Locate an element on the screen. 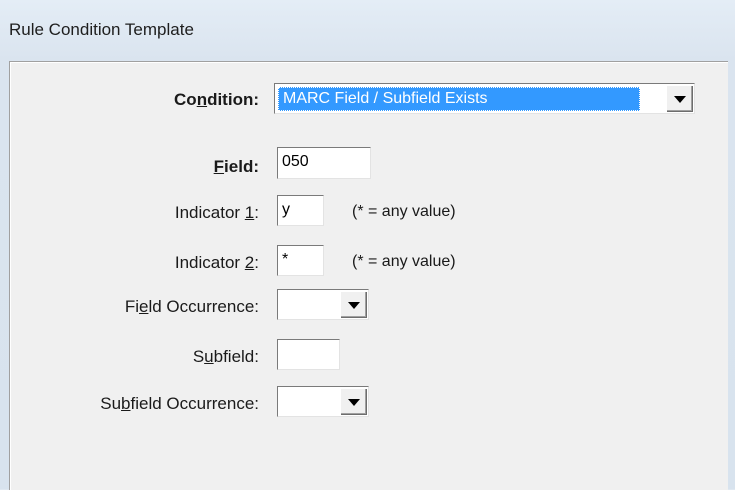  indicator-2-label: Indicator 2: is located at coordinates (216, 262).